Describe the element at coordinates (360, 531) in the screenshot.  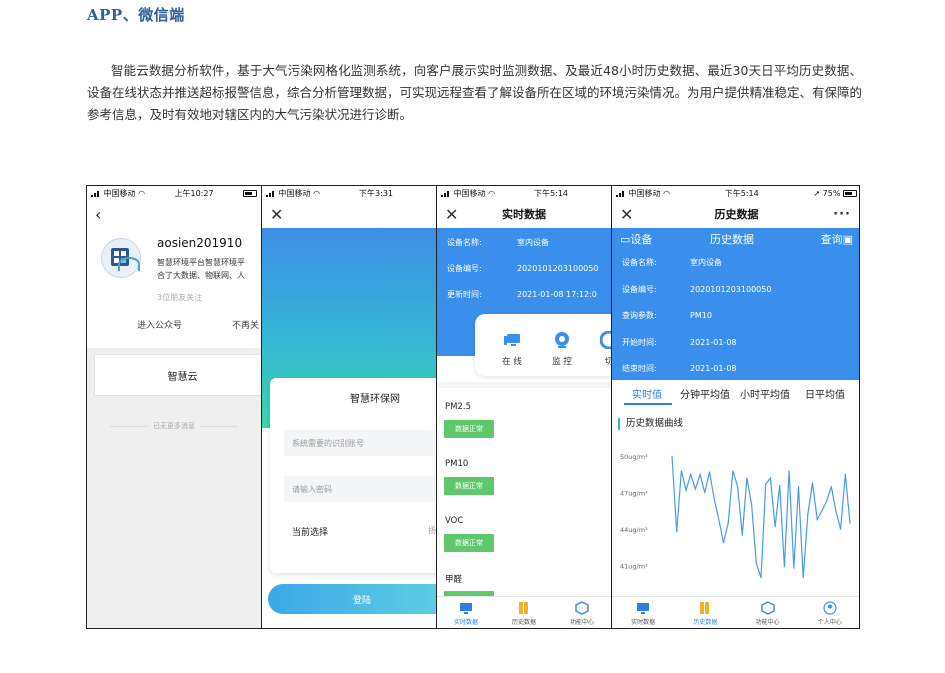
I see `region-select: 当前选择 扬` at that location.